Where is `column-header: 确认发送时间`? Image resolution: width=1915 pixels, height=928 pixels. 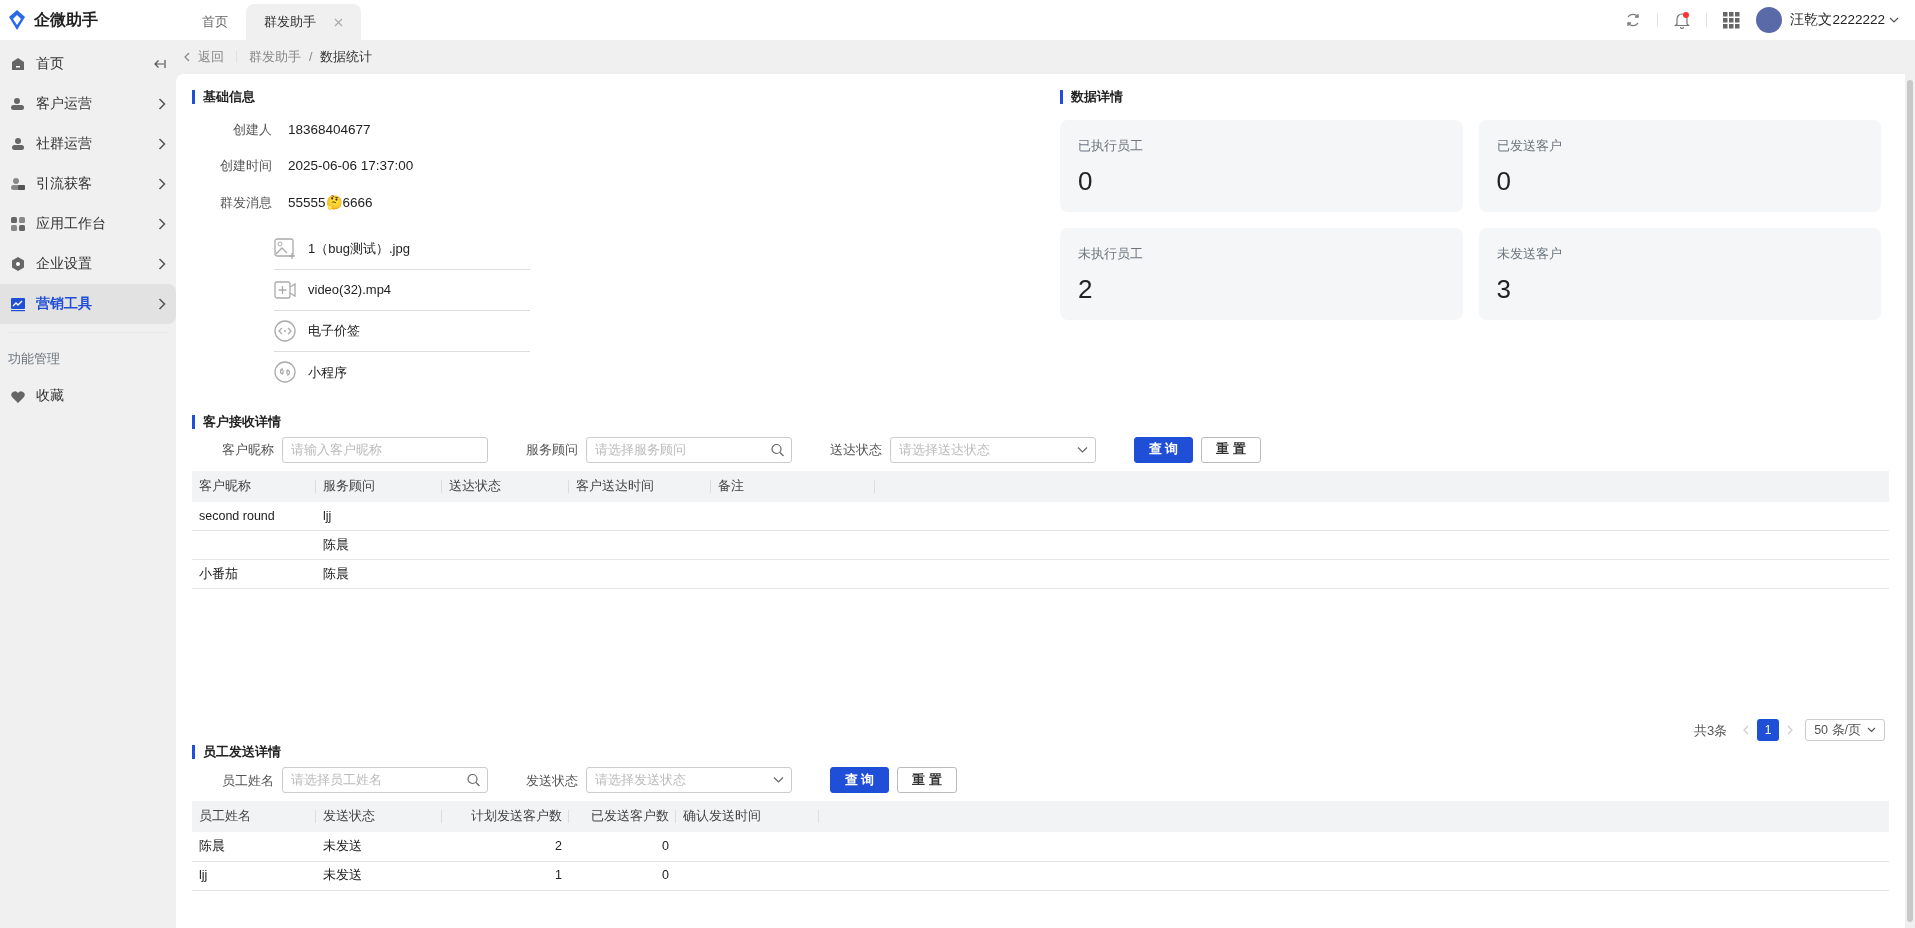
column-header: 确认发送时间 is located at coordinates (747, 817).